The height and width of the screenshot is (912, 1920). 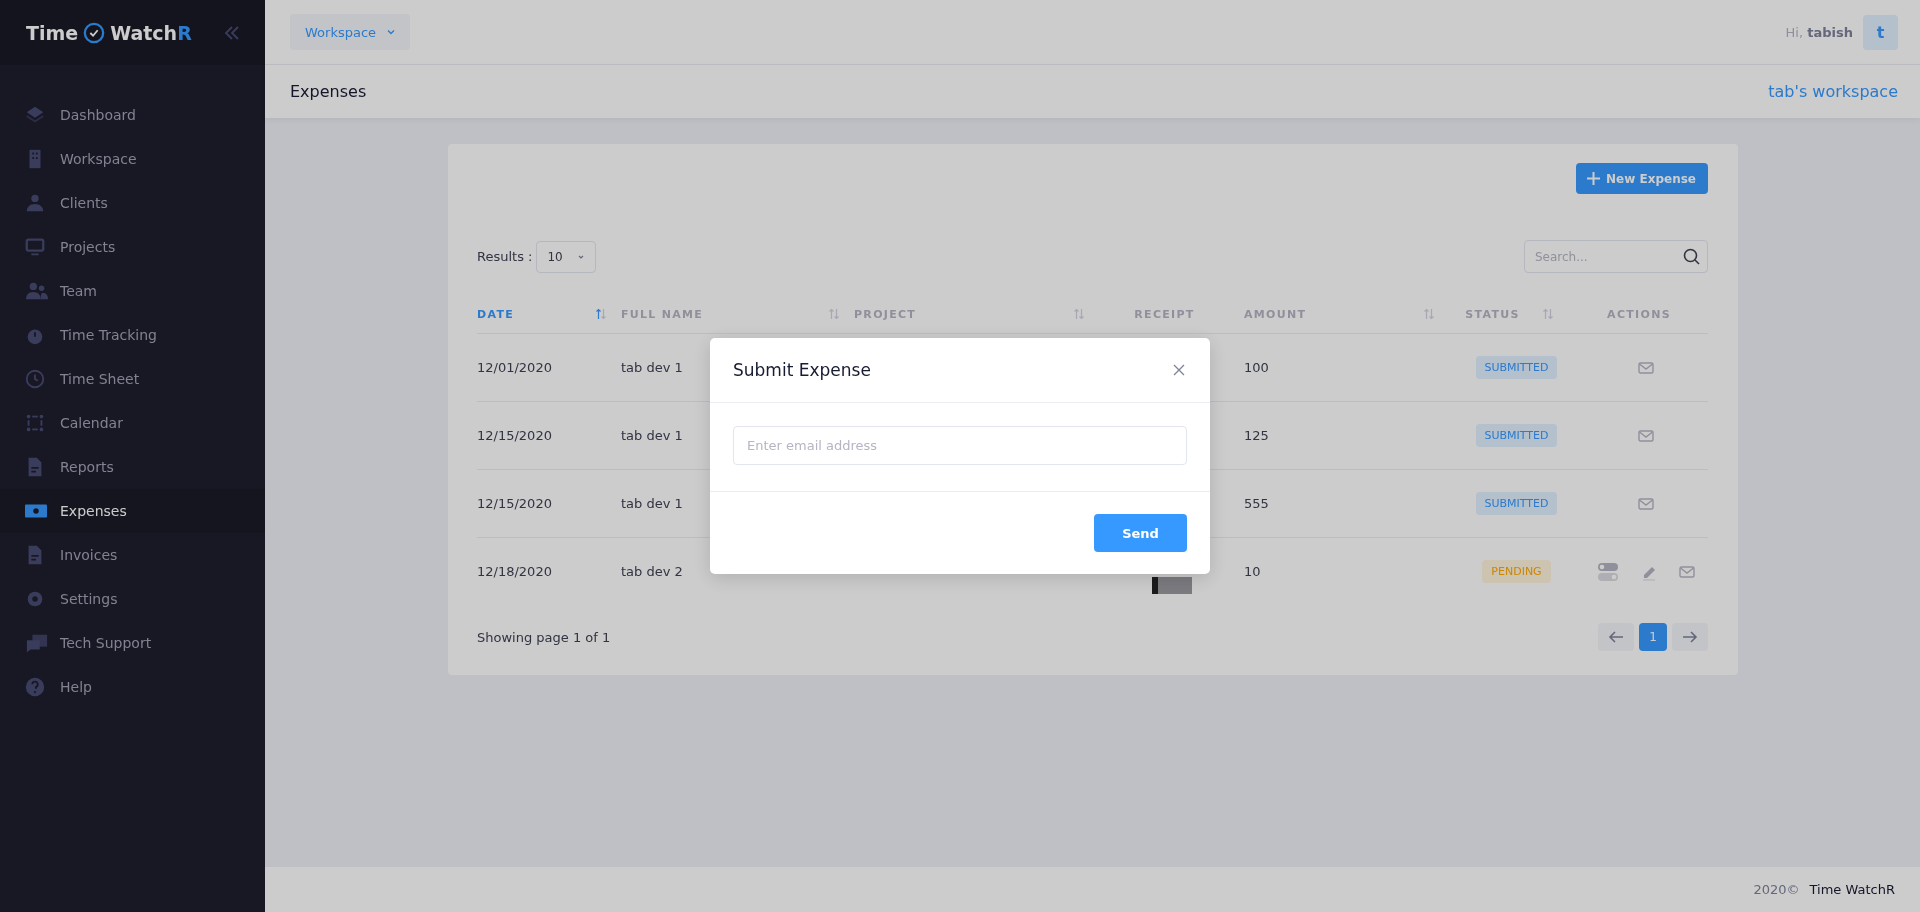 What do you see at coordinates (37, 291) in the screenshot?
I see `users-icon` at bounding box center [37, 291].